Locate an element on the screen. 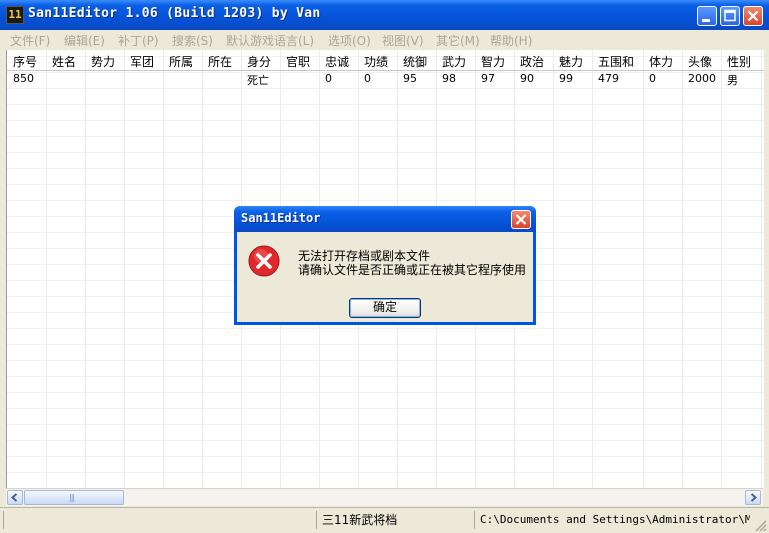  dialog-title: San11Editor is located at coordinates (281, 218).